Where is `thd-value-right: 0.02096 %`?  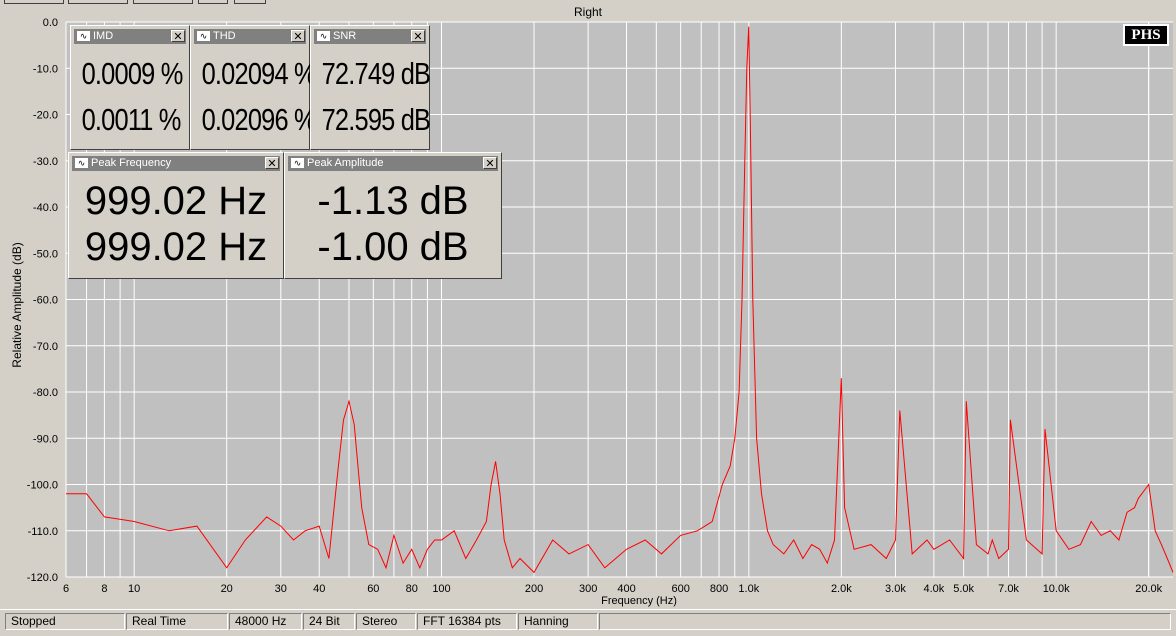
thd-value-right: 0.02096 % is located at coordinates (259, 119).